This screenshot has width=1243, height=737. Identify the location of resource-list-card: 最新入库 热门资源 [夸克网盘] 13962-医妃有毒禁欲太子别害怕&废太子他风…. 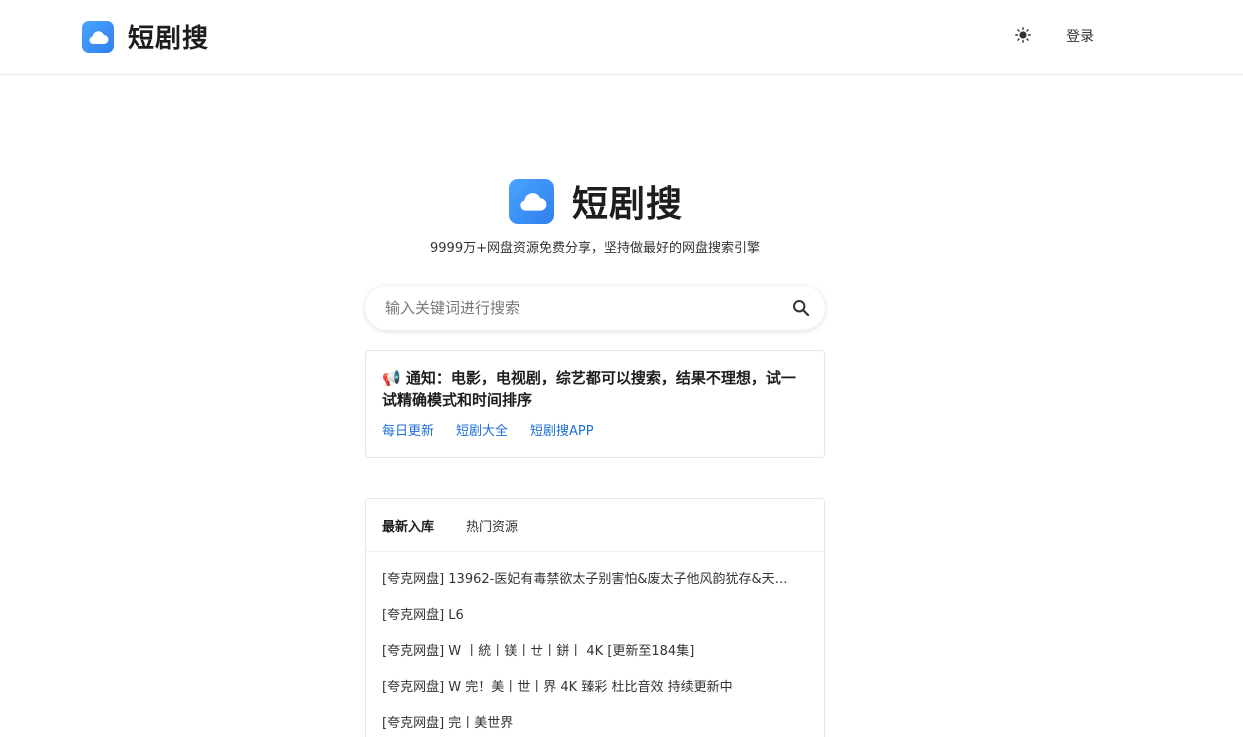
(595, 617).